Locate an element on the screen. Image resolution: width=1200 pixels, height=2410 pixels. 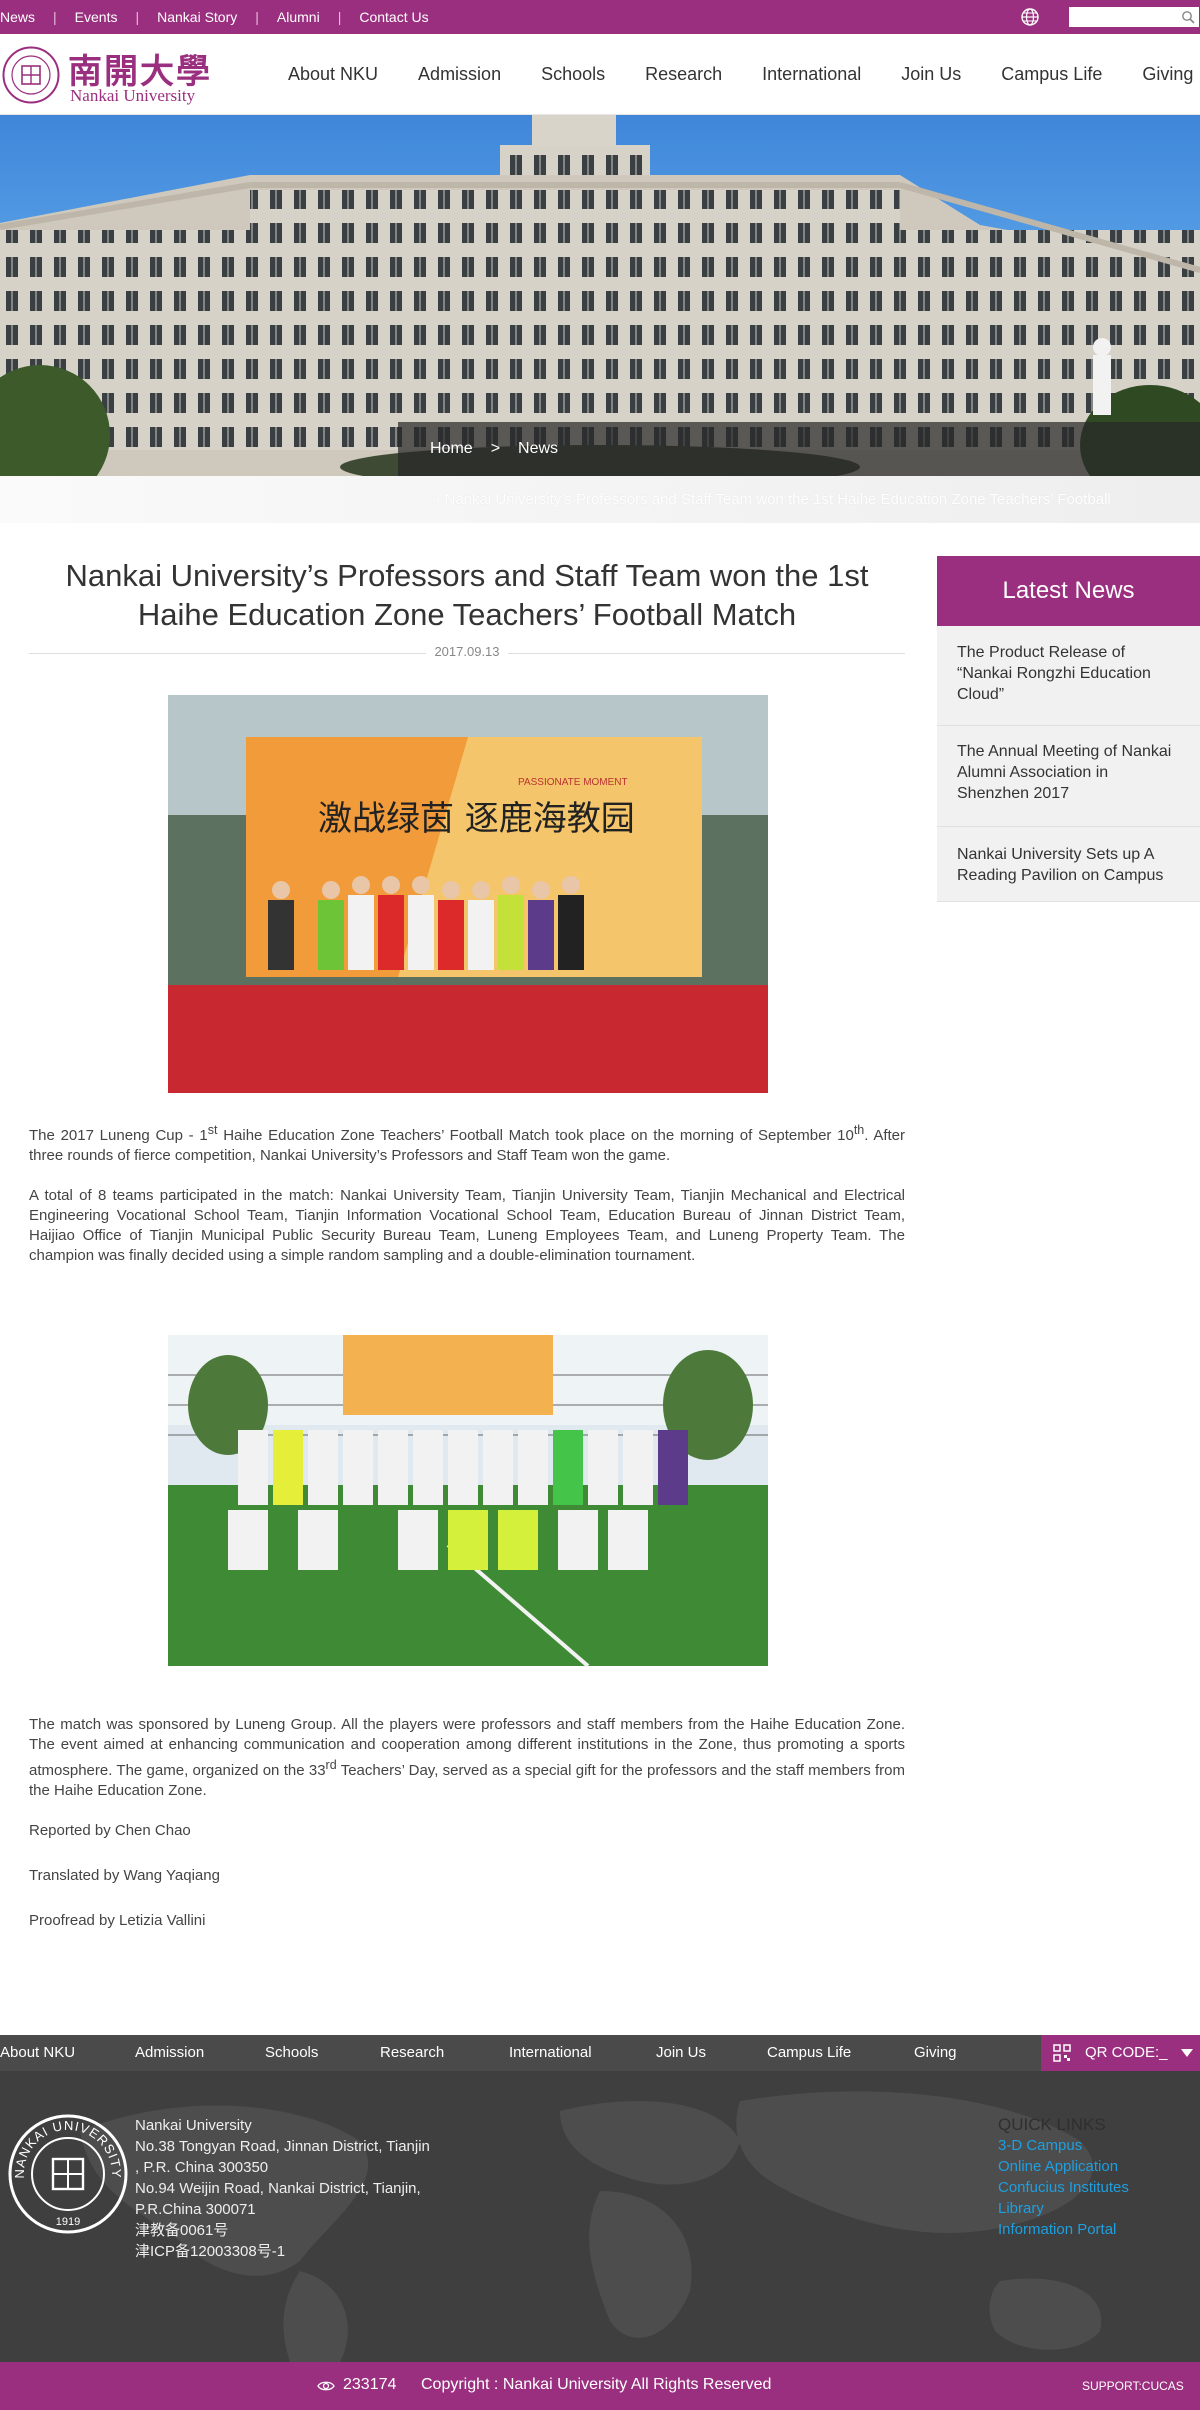
chevron-down-icon is located at coordinates (1187, 2053).